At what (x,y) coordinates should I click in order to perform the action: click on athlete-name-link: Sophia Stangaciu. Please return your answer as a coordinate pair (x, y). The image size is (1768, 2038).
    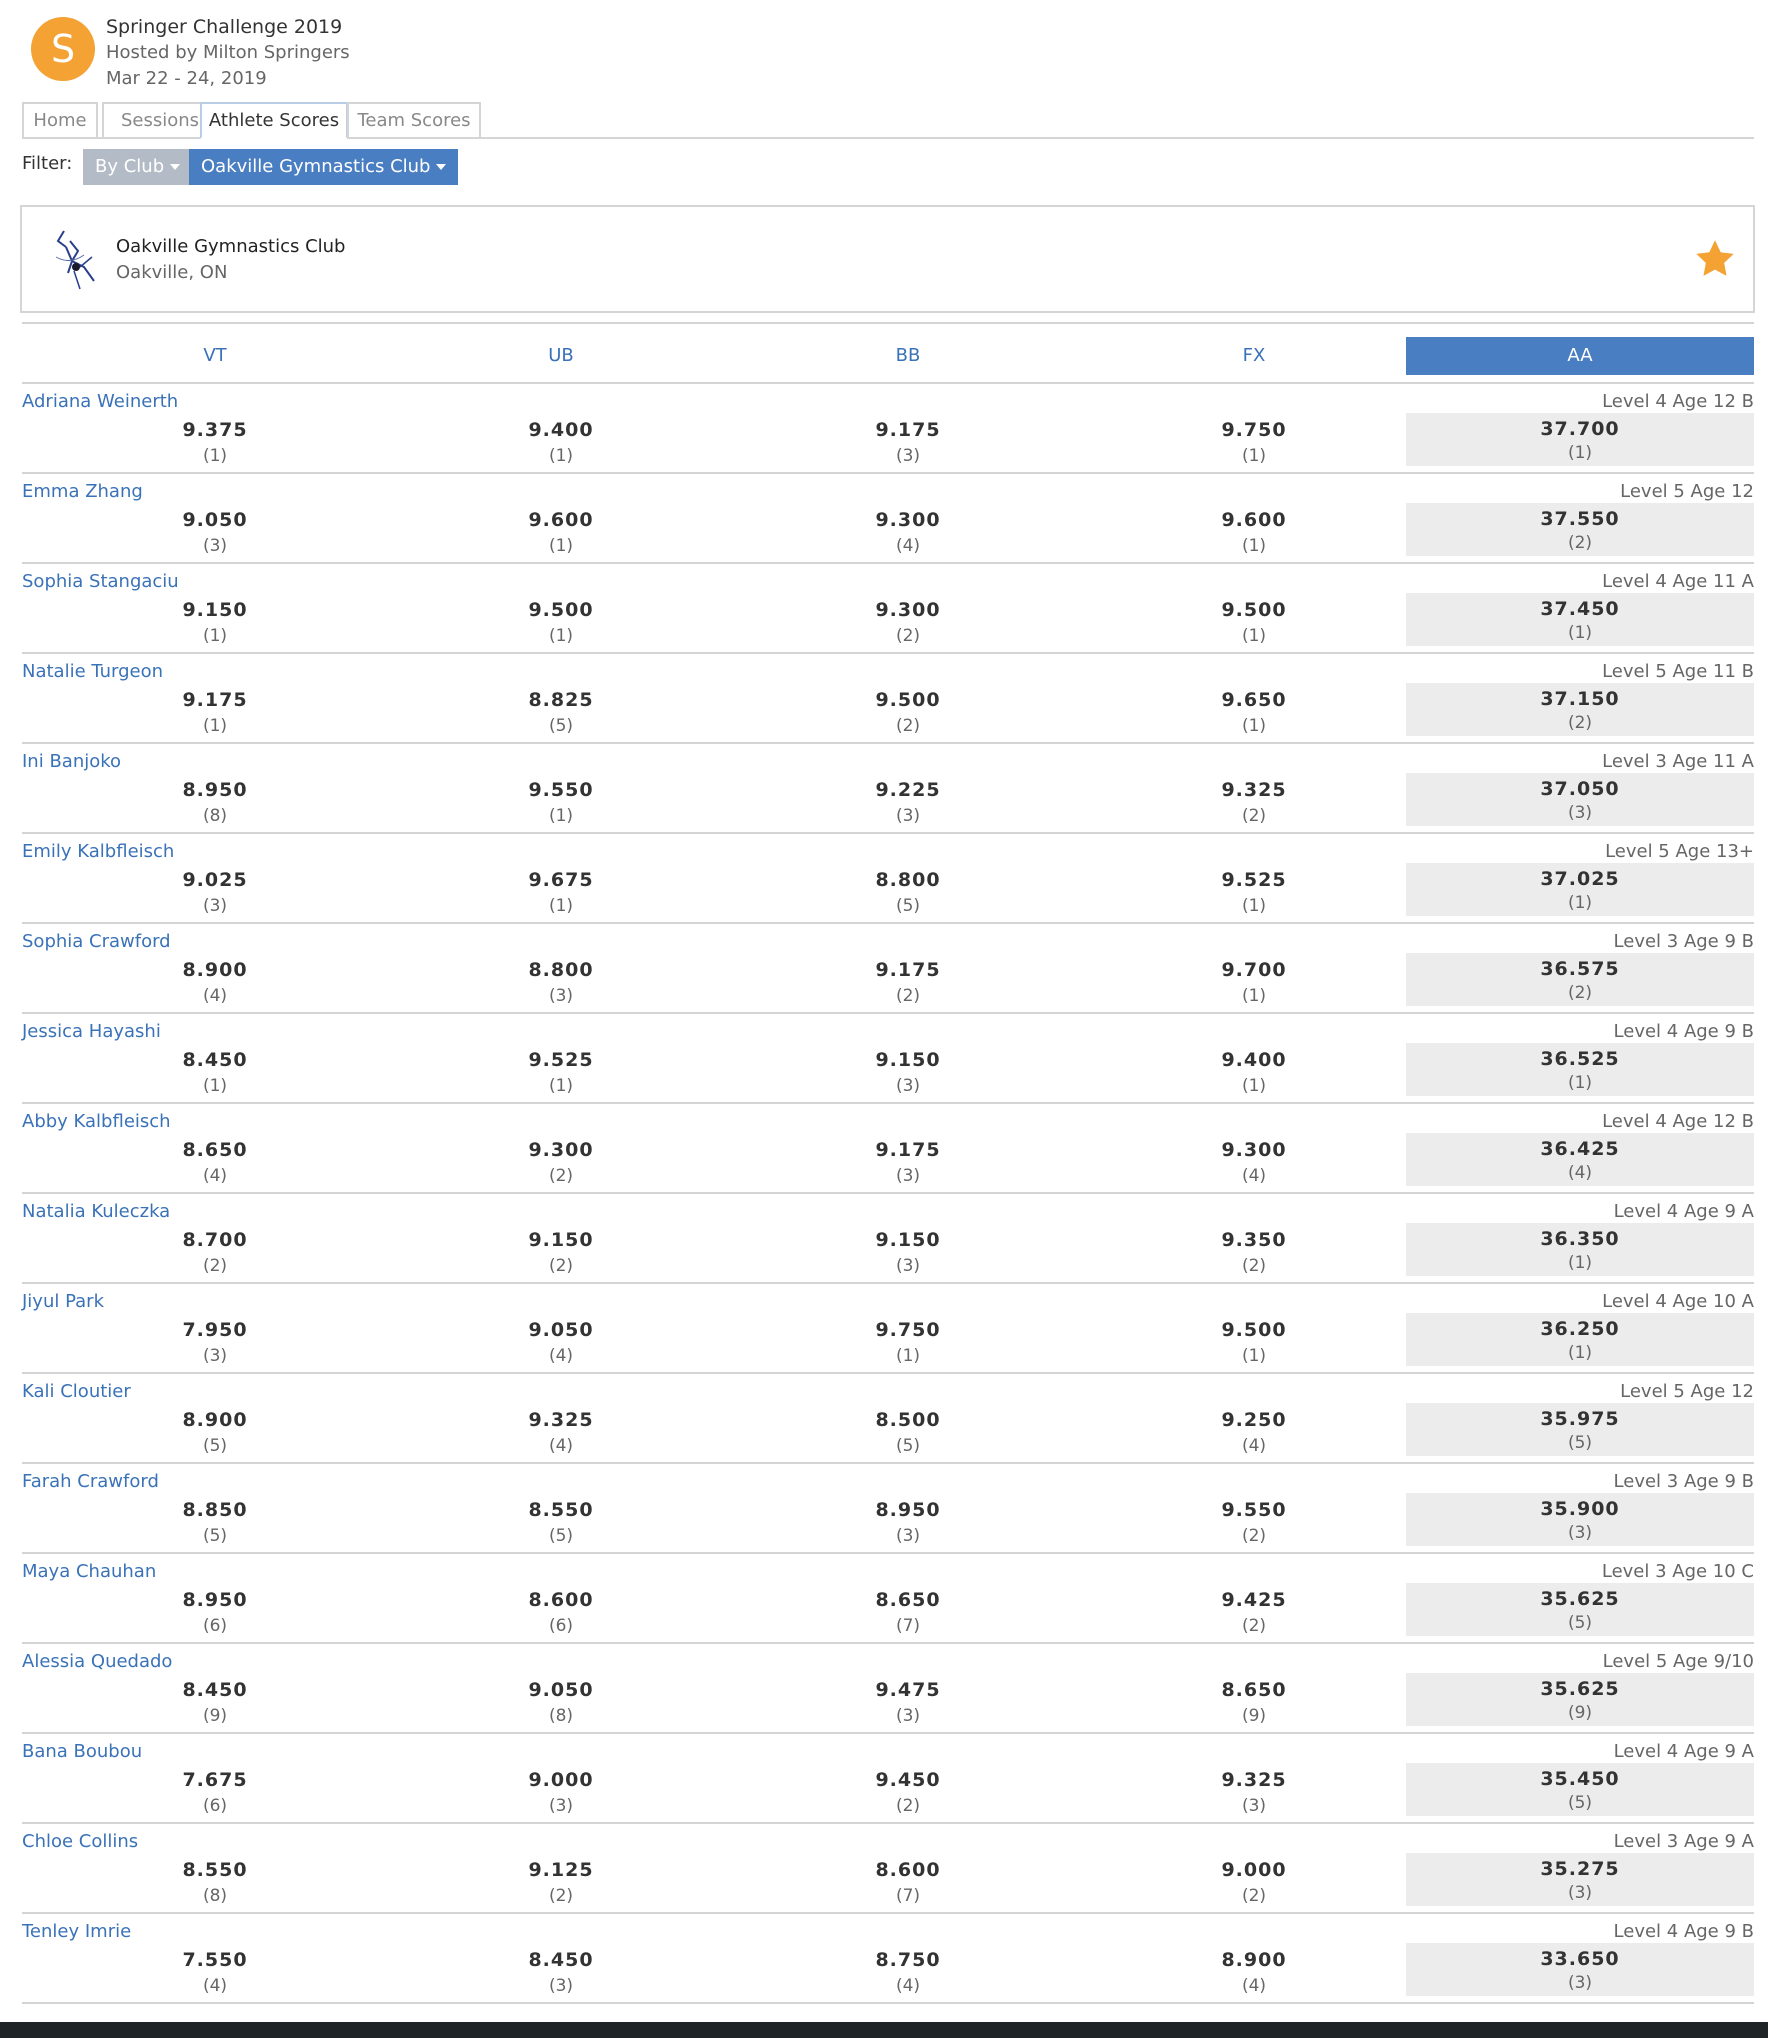
    Looking at the image, I should click on (100, 581).